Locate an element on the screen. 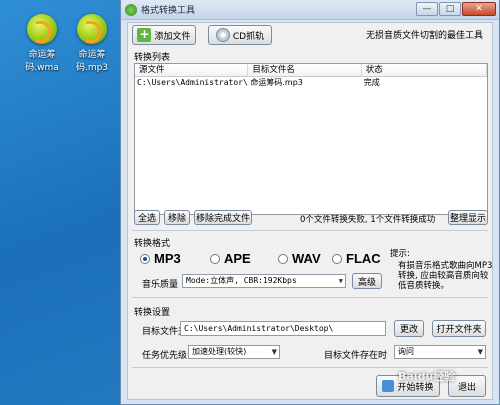  advanced-button: 高级 is located at coordinates (367, 281).